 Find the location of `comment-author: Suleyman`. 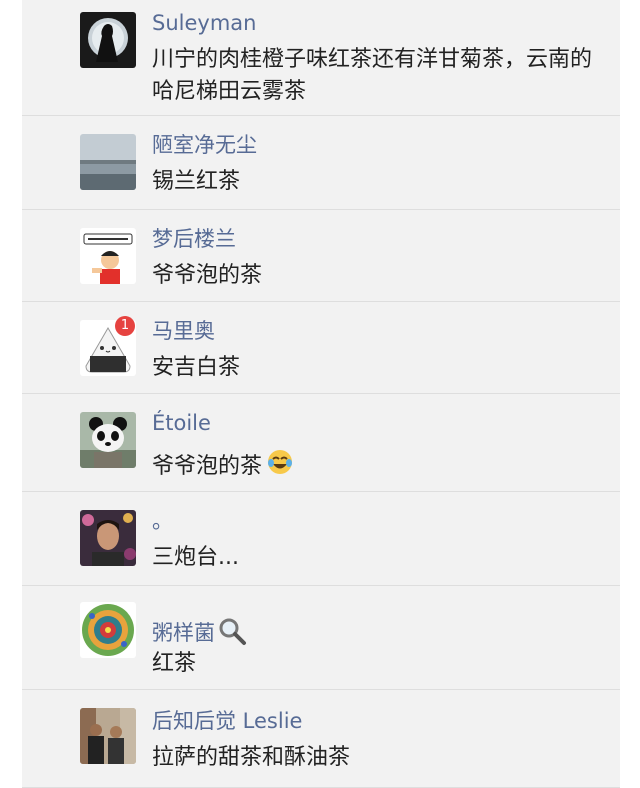

comment-author: Suleyman is located at coordinates (204, 23).